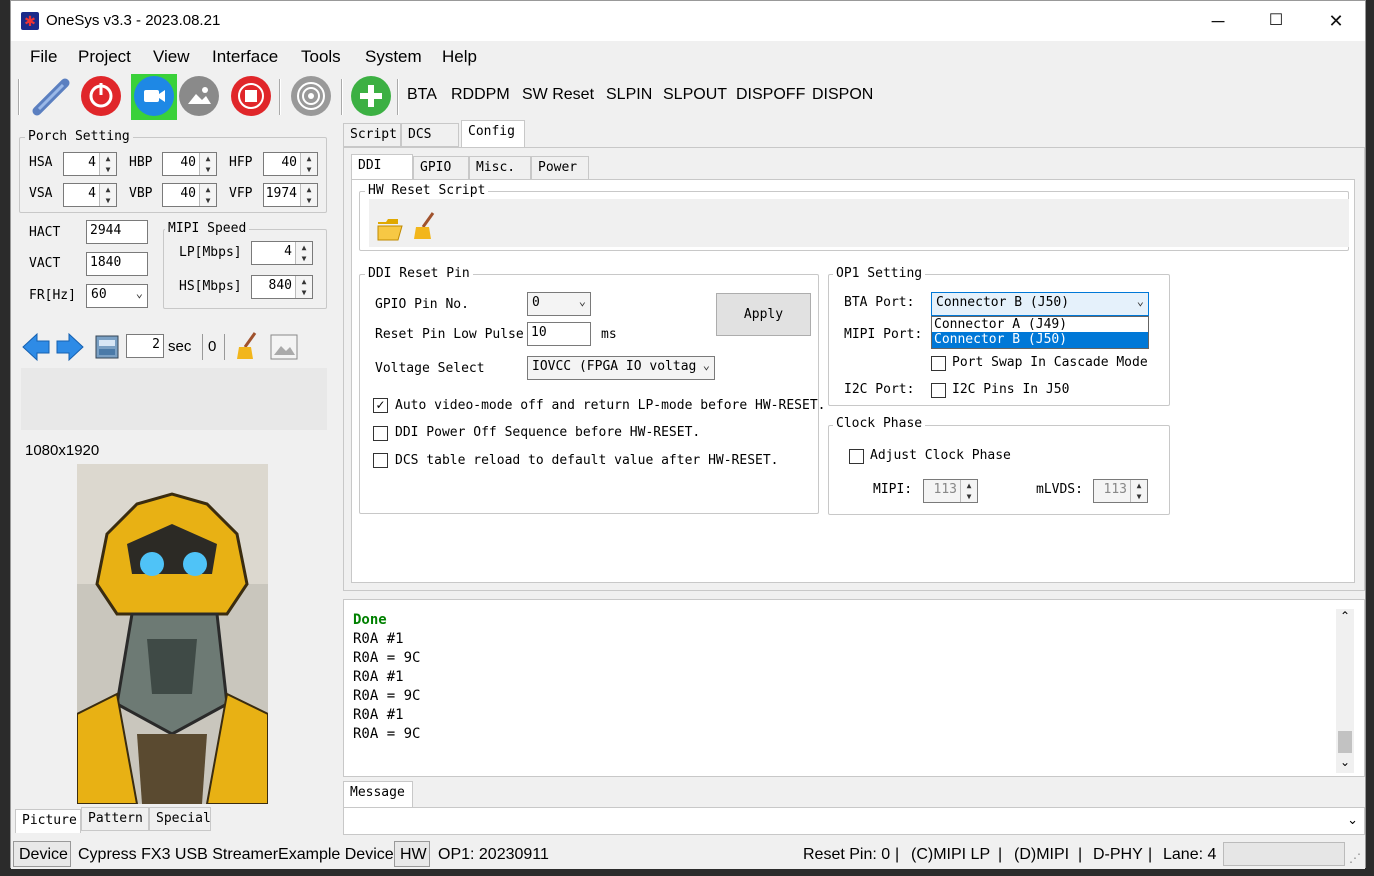  Describe the element at coordinates (107, 347) in the screenshot. I see `film-icon` at that location.